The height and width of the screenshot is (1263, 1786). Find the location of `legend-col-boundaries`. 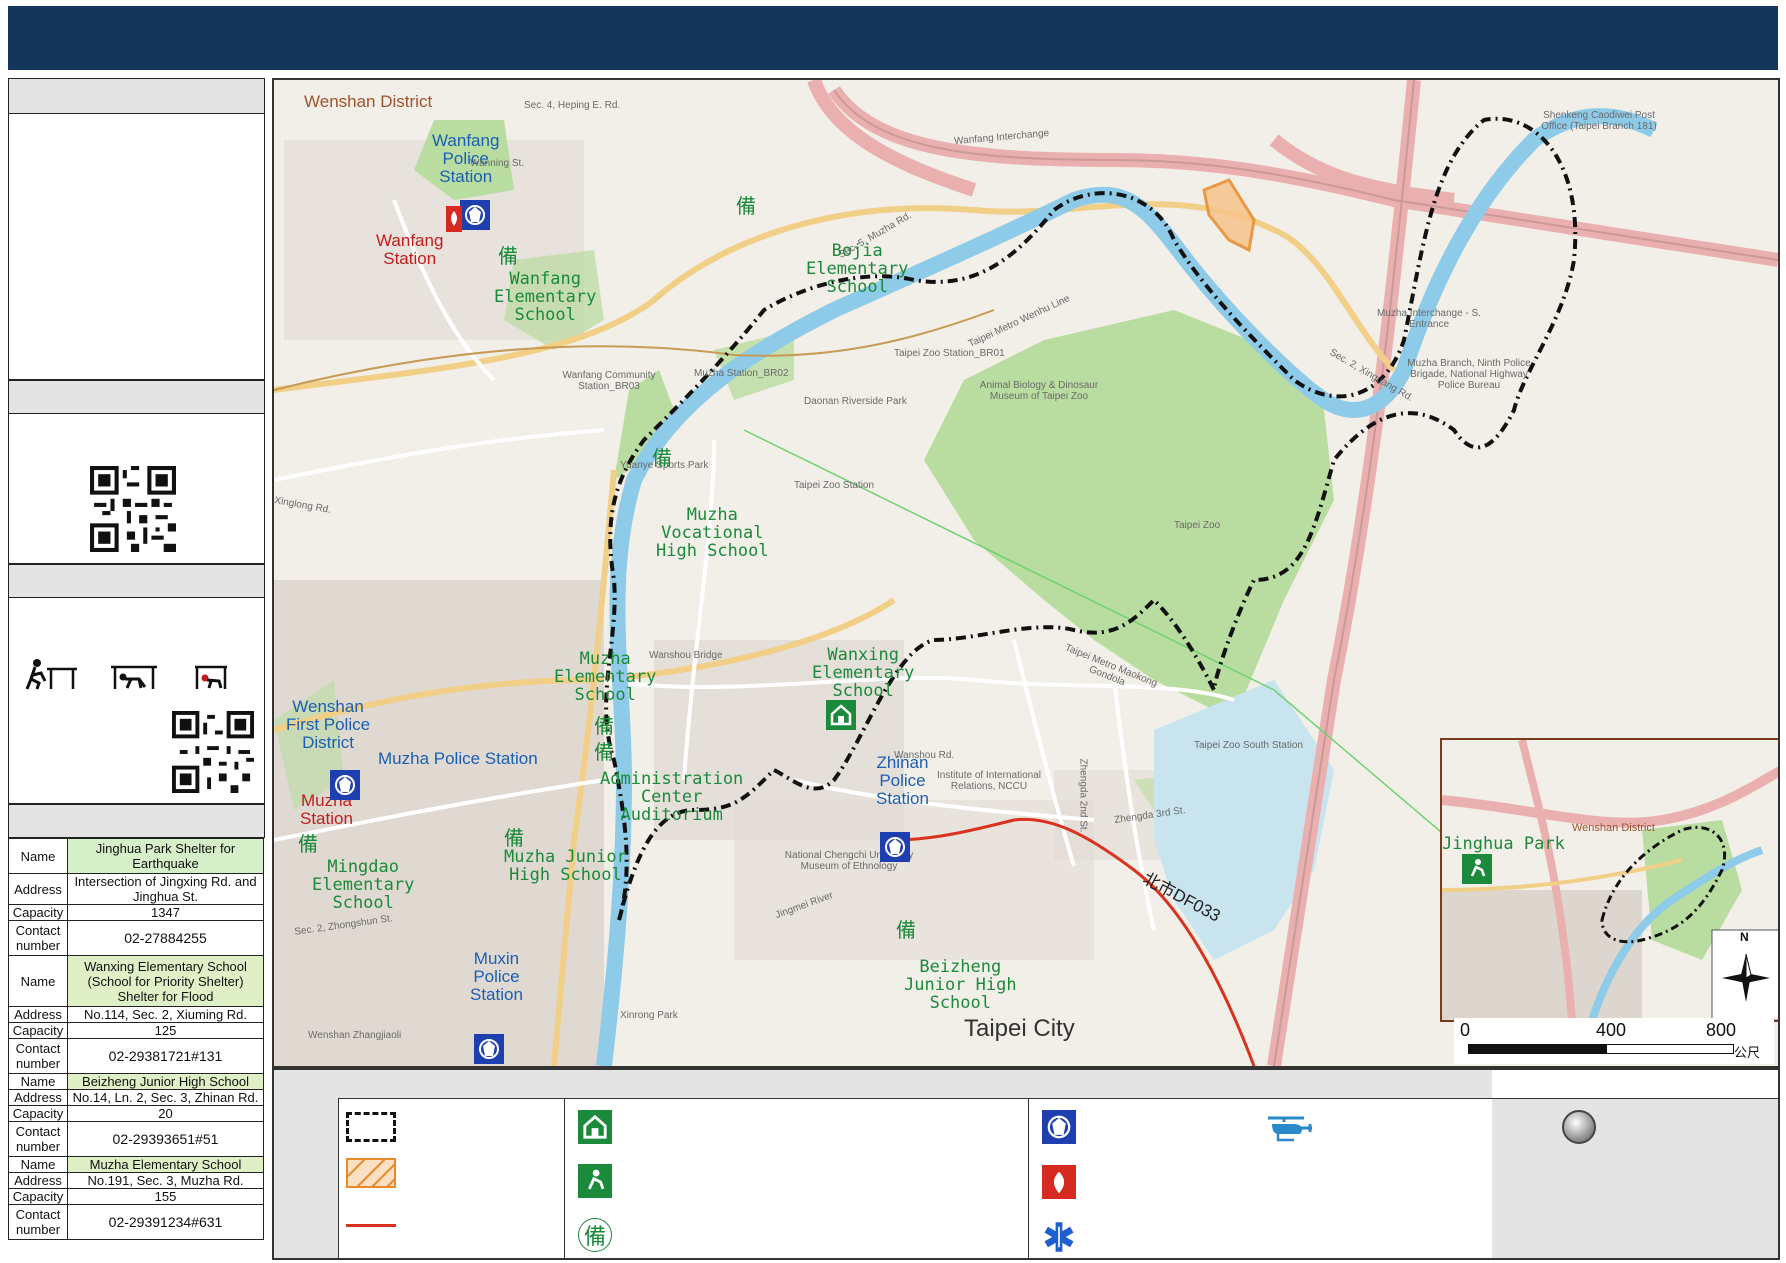

legend-col-boundaries is located at coordinates (451, 1164).